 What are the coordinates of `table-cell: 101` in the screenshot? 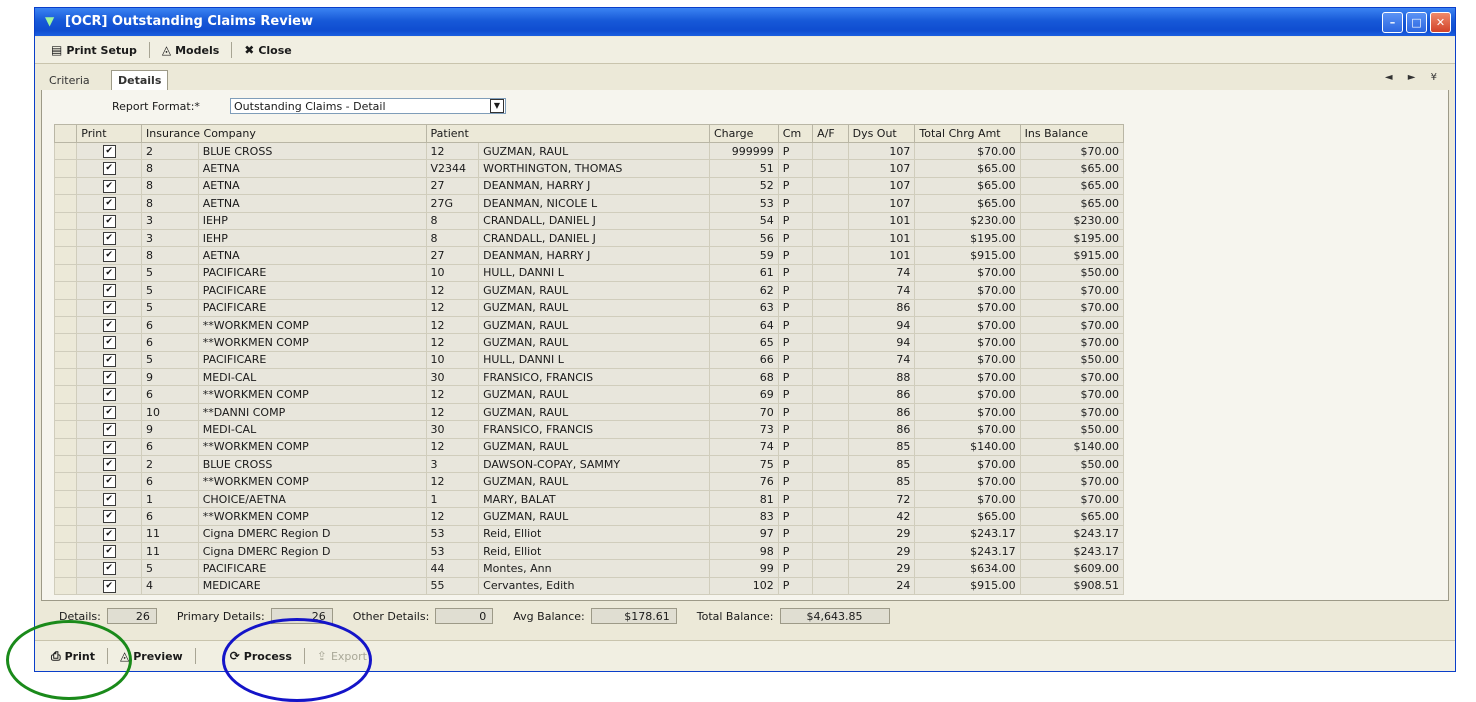 It's located at (881, 238).